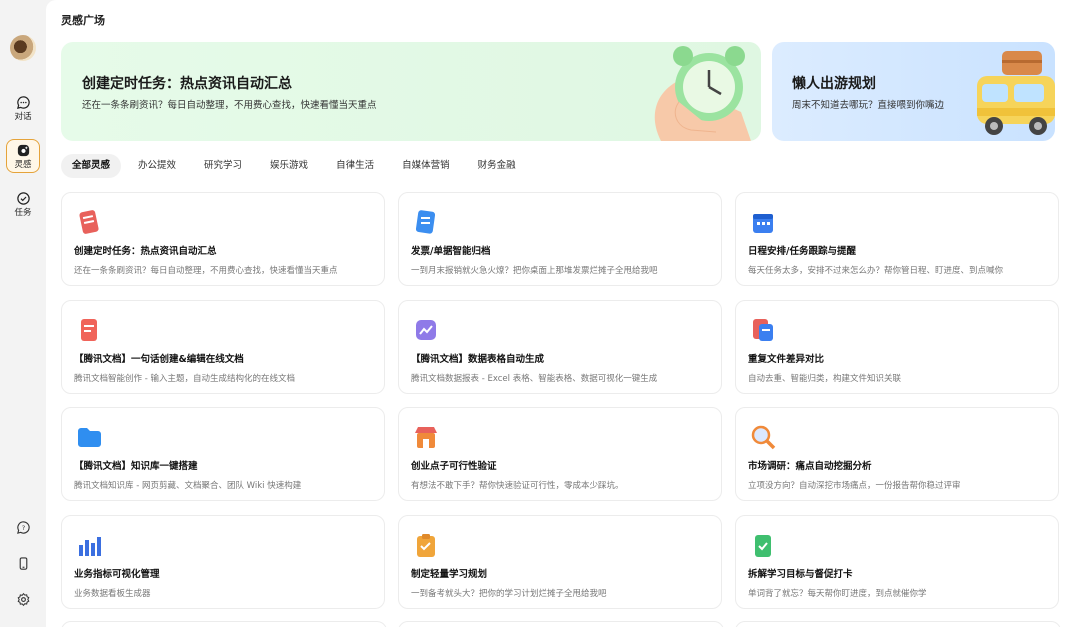 The height and width of the screenshot is (627, 1080). I want to click on category-tabs: 全部灵感 办公提效 研究学习 娱乐游戏 自律生活 自媒体营销 财务金融, so click(294, 166).